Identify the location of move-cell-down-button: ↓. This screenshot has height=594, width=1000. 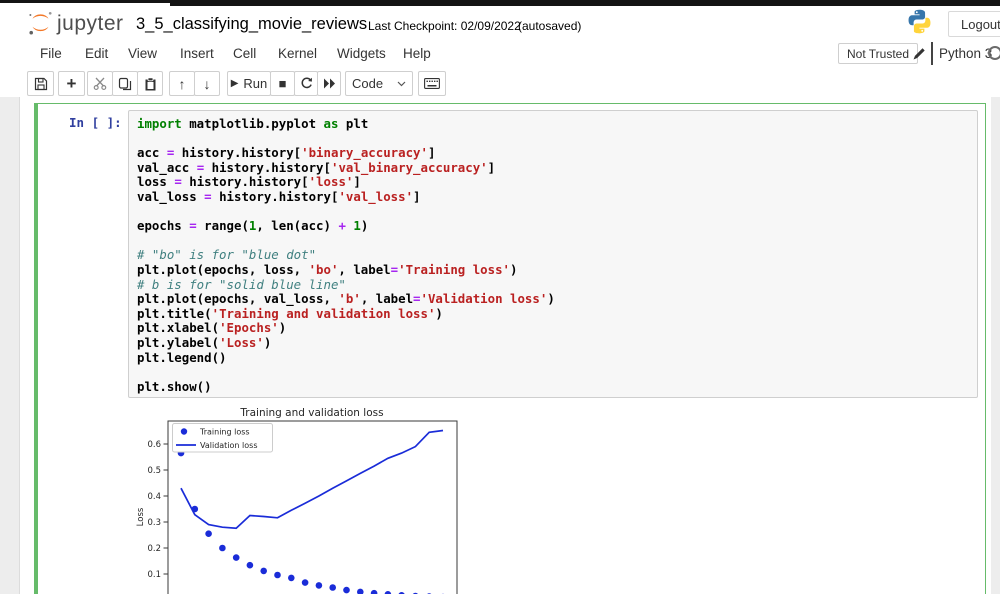
(207, 83).